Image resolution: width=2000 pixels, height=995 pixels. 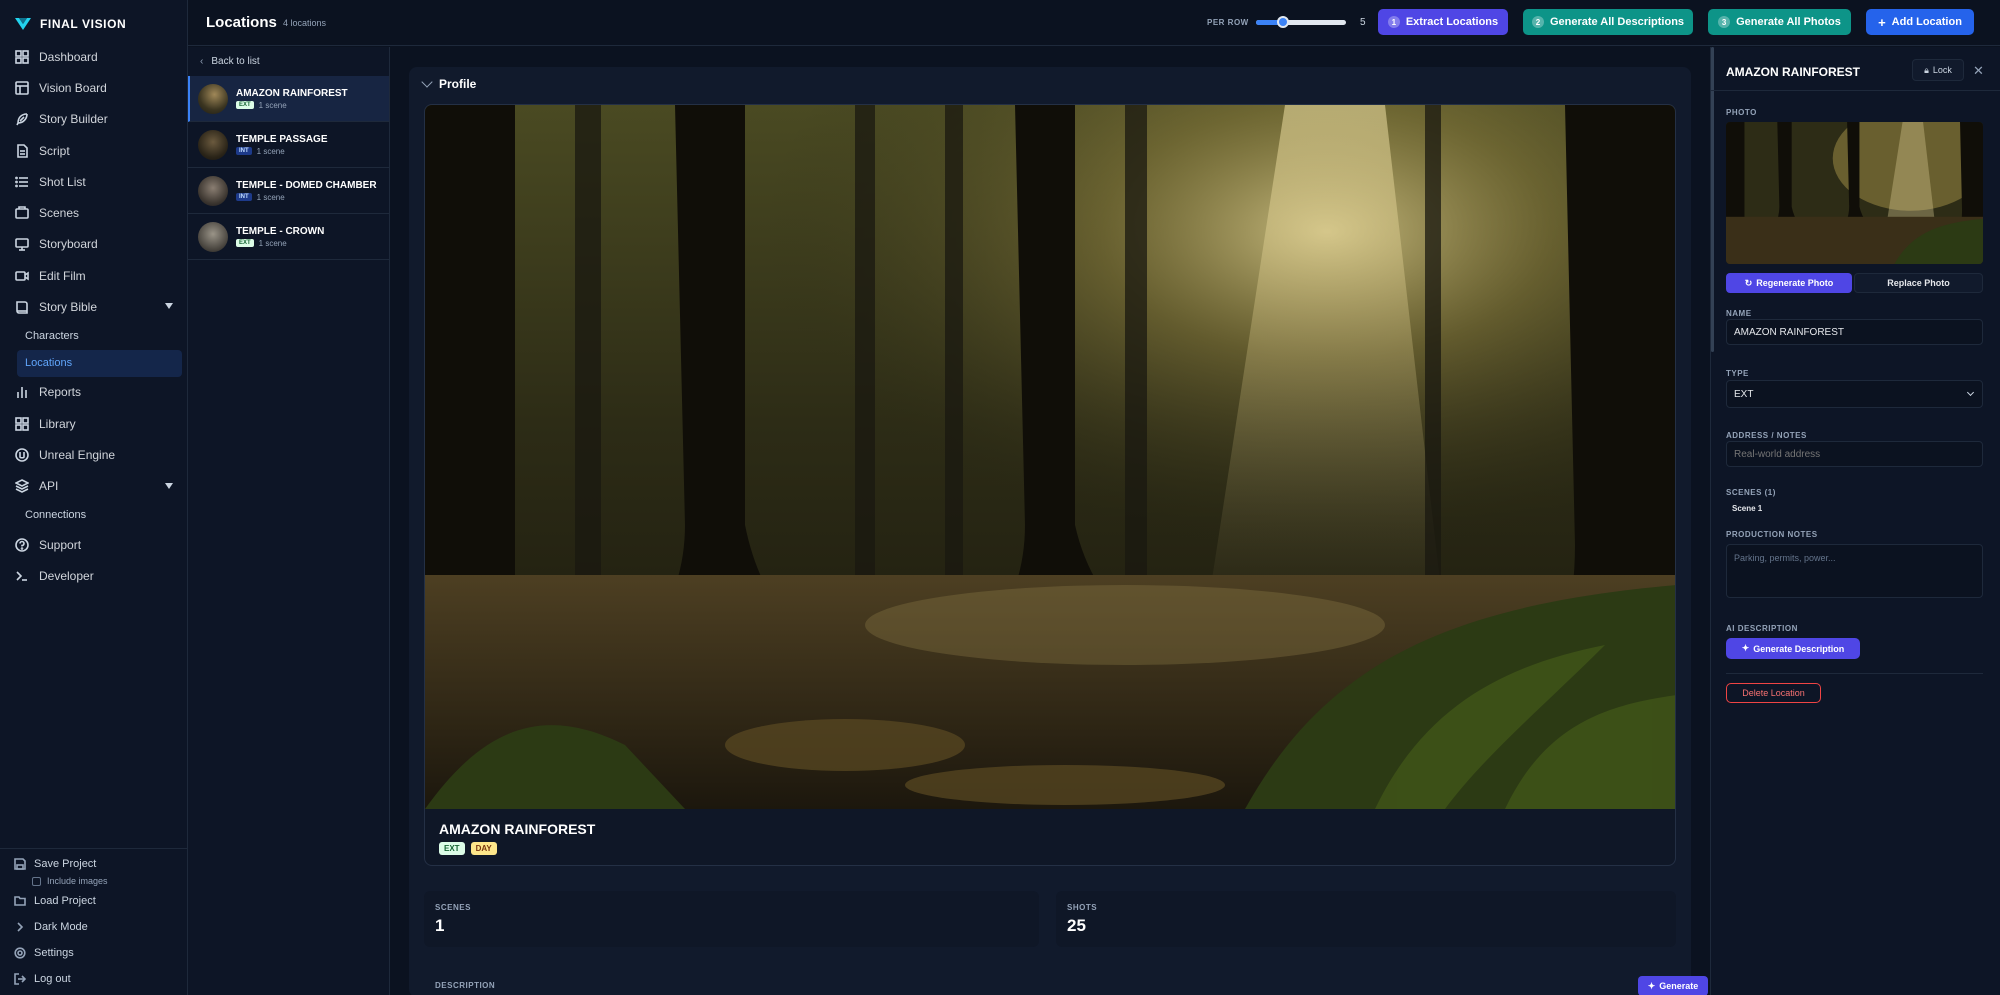 I want to click on profile-section-header: Profile, so click(x=449, y=83).